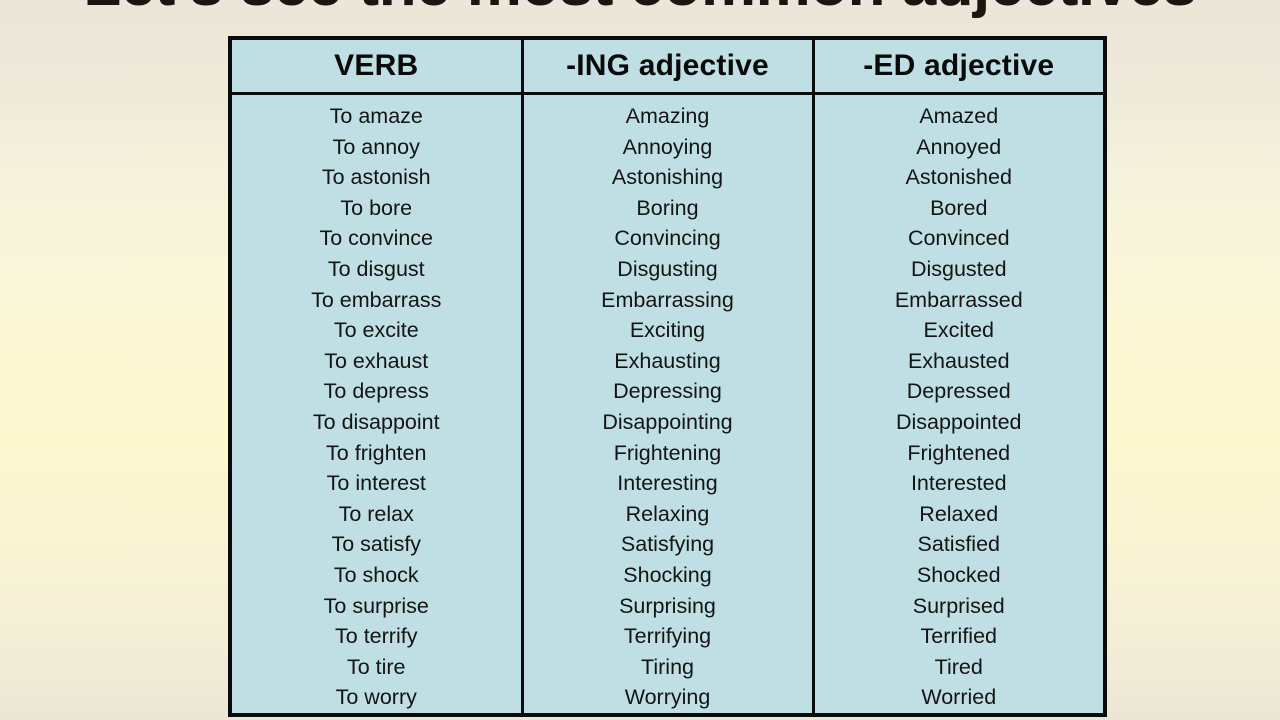 The height and width of the screenshot is (720, 1280). I want to click on table-row: To terrify Terrifying Terrified, so click(667, 636).